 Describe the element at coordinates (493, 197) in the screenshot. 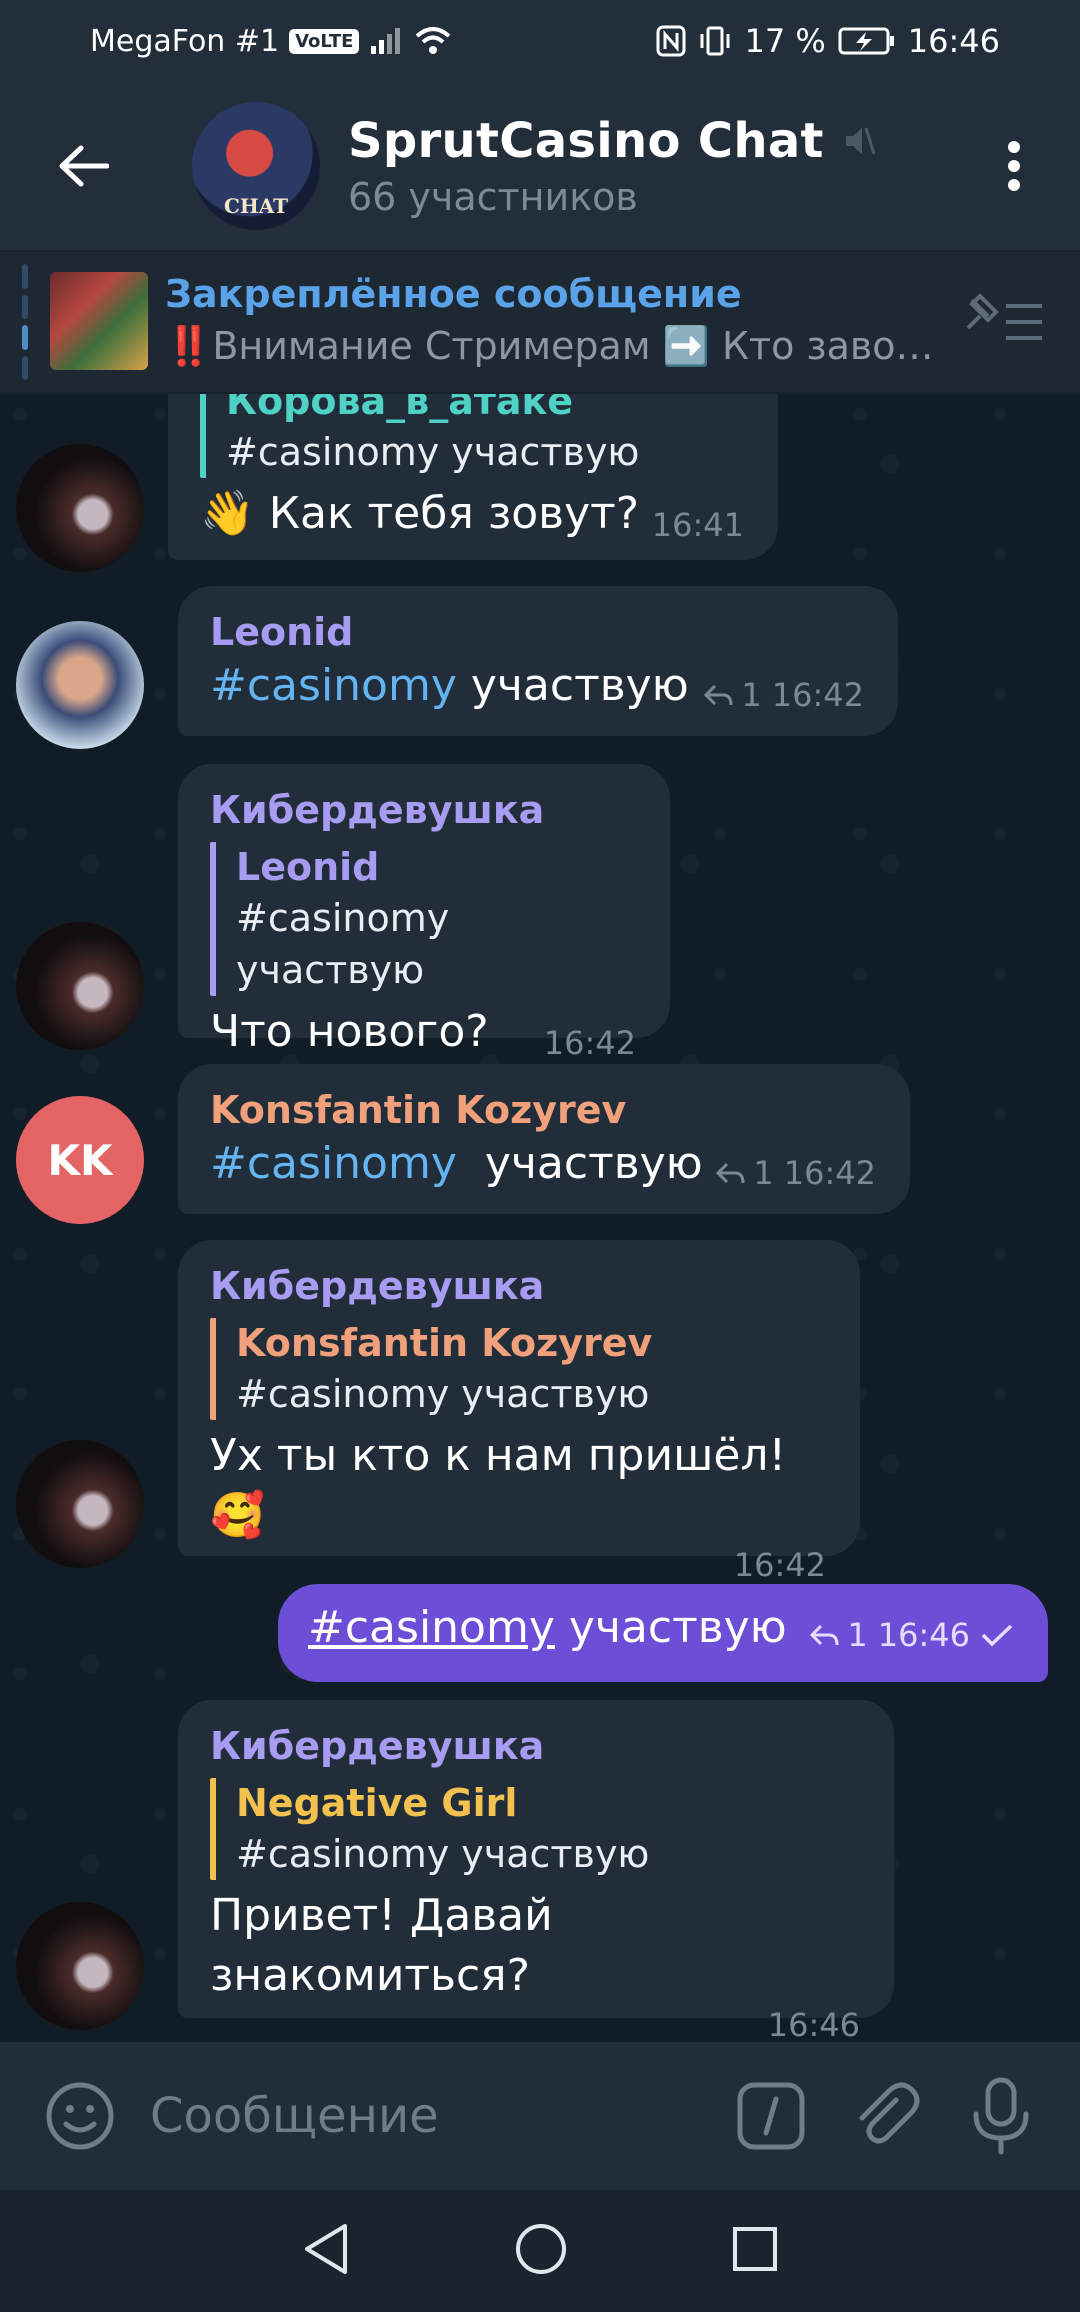

I see `members-count: 66 участников` at that location.